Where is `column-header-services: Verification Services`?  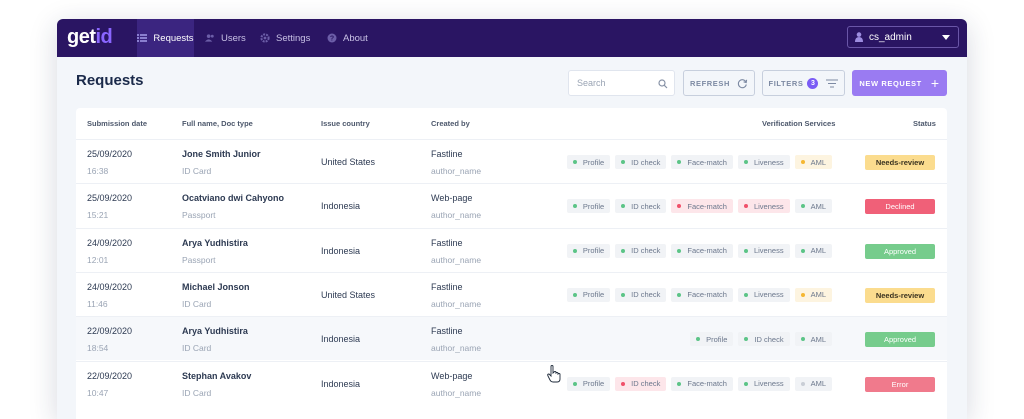 column-header-services: Verification Services is located at coordinates (798, 123).